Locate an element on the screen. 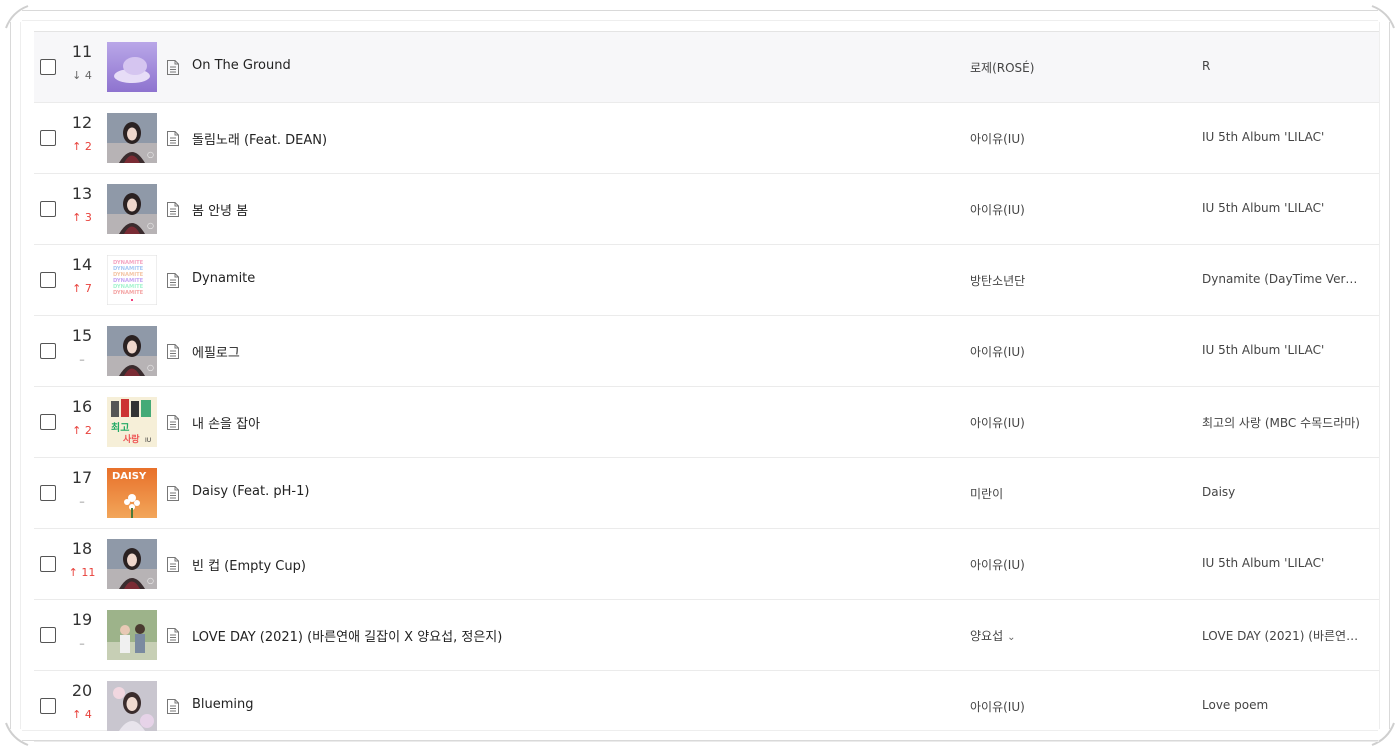  frame-line-top is located at coordinates (700, 10).